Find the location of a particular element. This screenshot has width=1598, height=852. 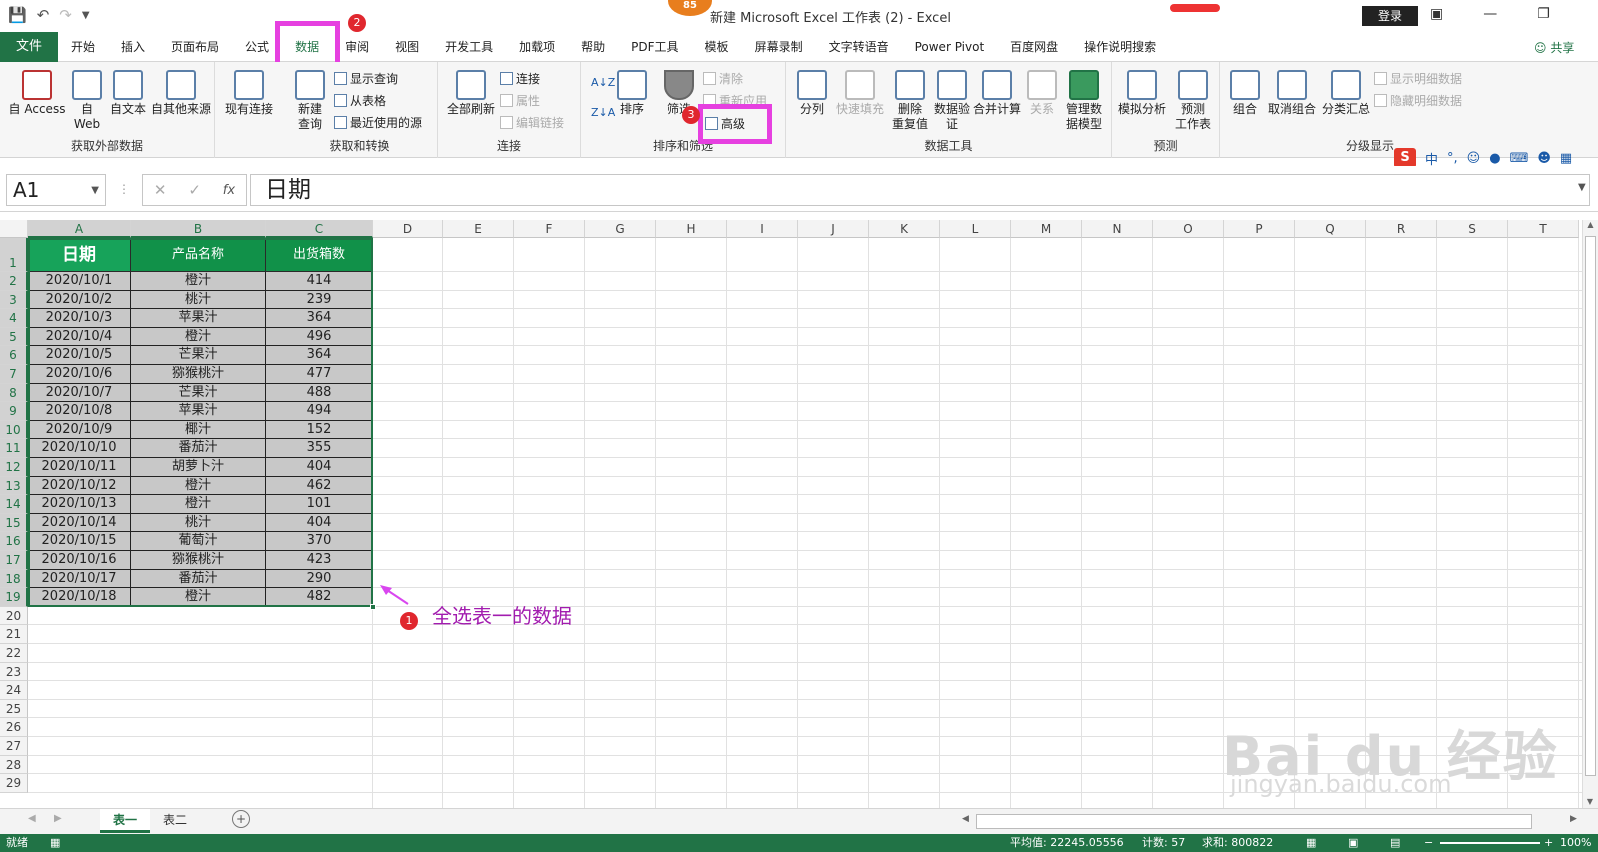

hscroll-right-icon: ▶ is located at coordinates (1573, 819).